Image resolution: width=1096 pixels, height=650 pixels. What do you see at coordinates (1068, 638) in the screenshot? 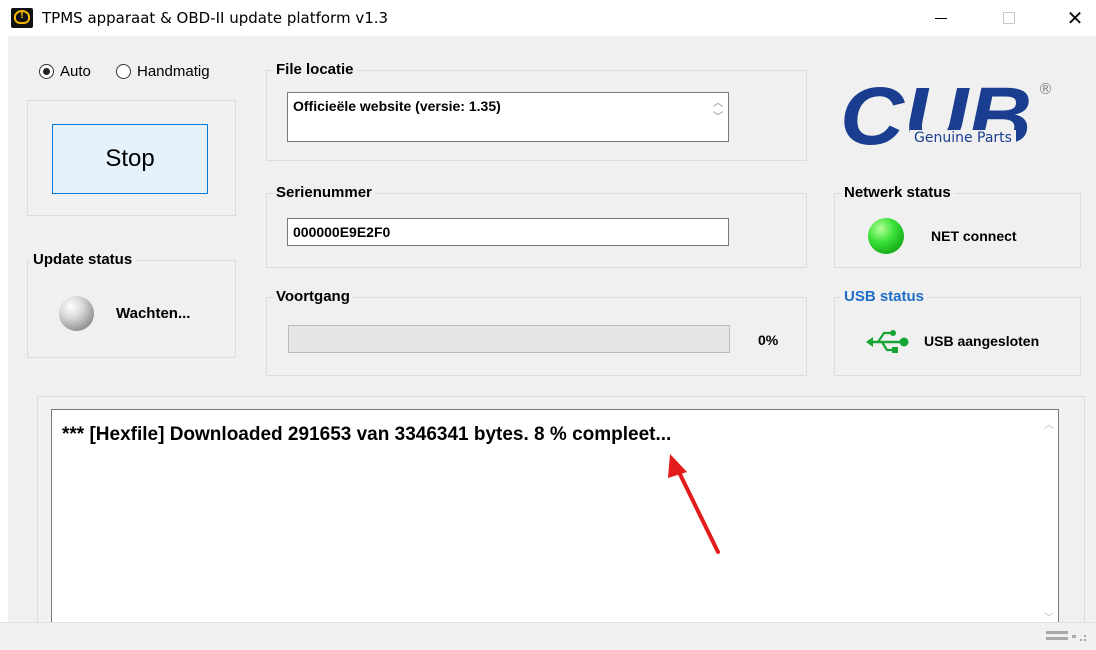
I see `resize-grip-icon` at bounding box center [1068, 638].